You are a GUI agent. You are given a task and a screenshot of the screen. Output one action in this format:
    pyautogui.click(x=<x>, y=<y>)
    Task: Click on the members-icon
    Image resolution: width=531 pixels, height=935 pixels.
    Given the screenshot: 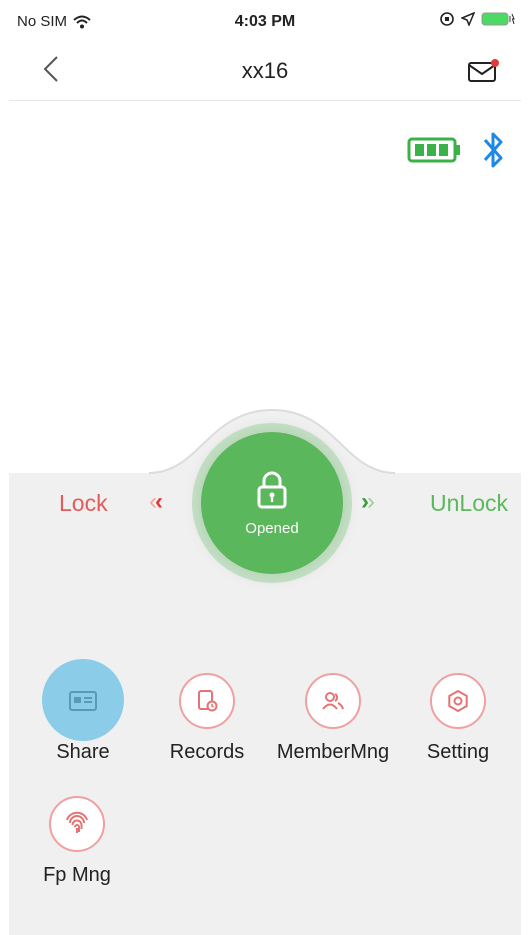 What is the action you would take?
    pyautogui.click(x=333, y=701)
    